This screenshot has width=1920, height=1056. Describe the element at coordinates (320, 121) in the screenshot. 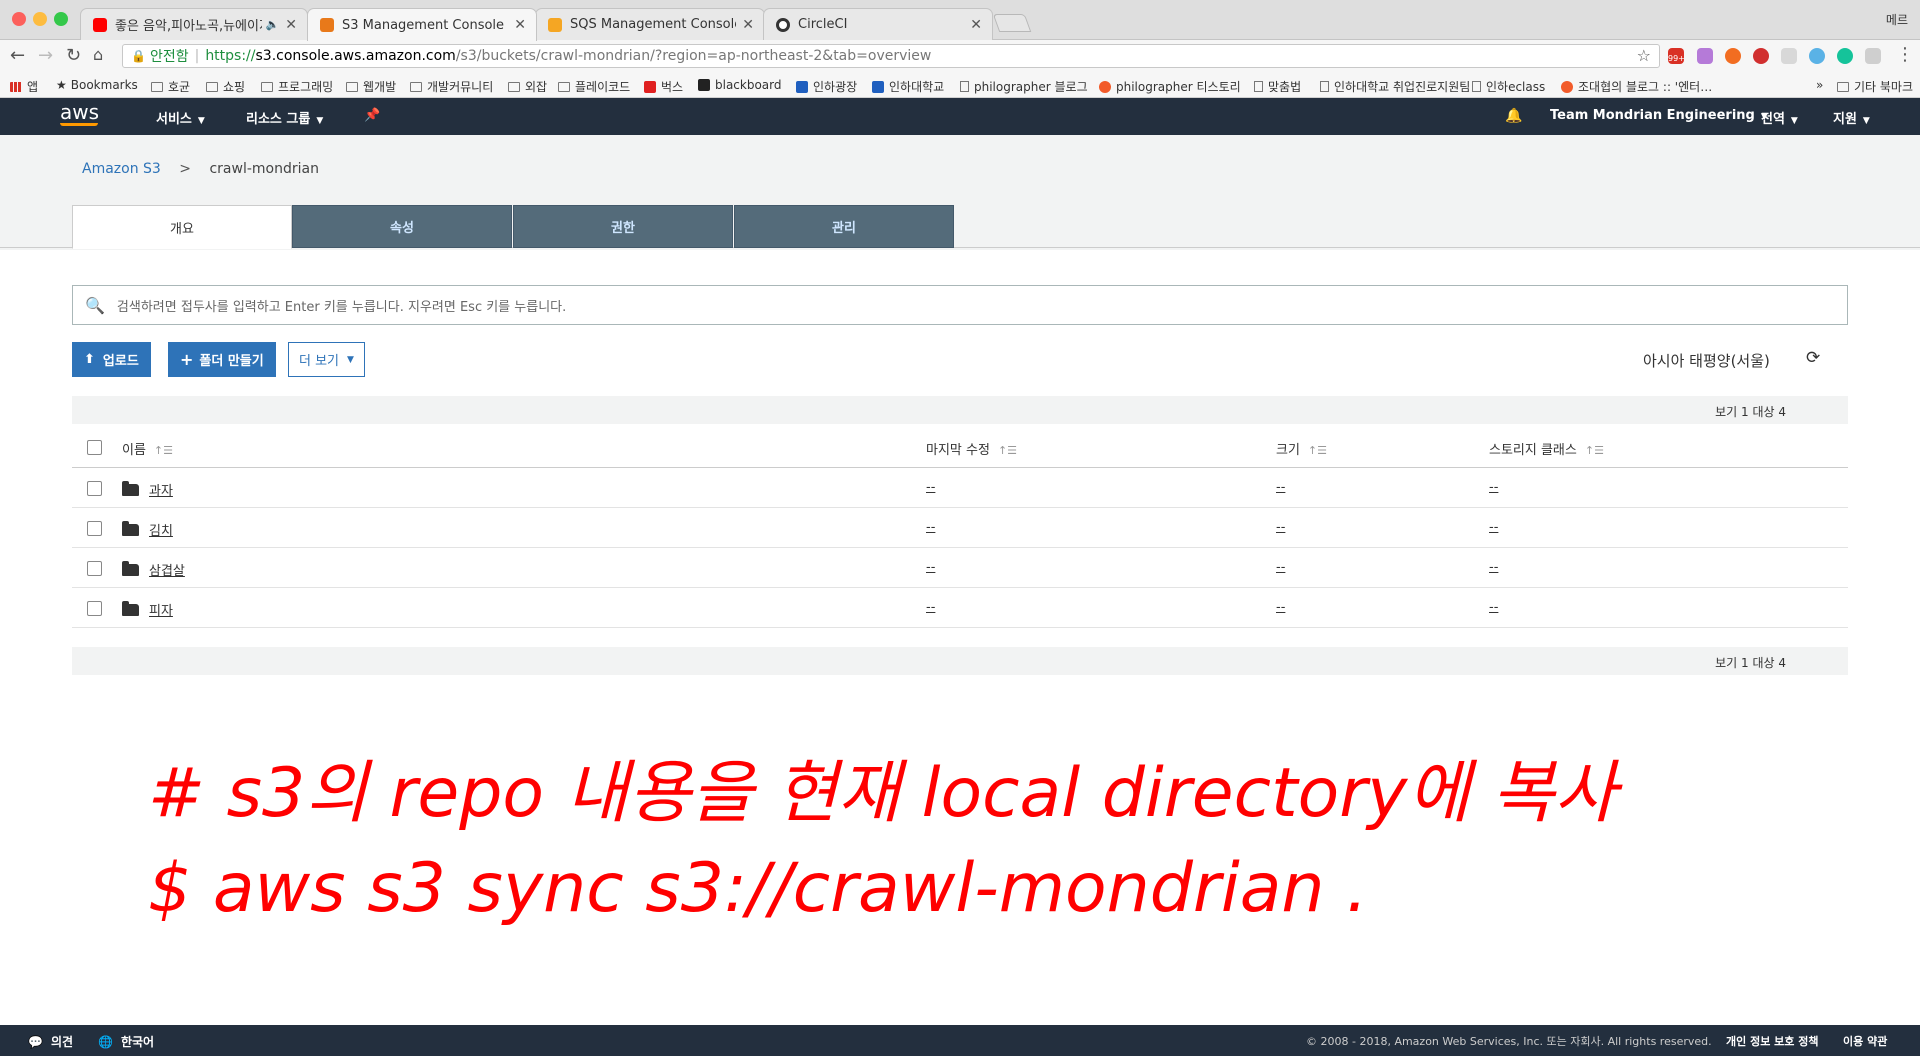

I see `chevron-down-icon: ▼` at that location.